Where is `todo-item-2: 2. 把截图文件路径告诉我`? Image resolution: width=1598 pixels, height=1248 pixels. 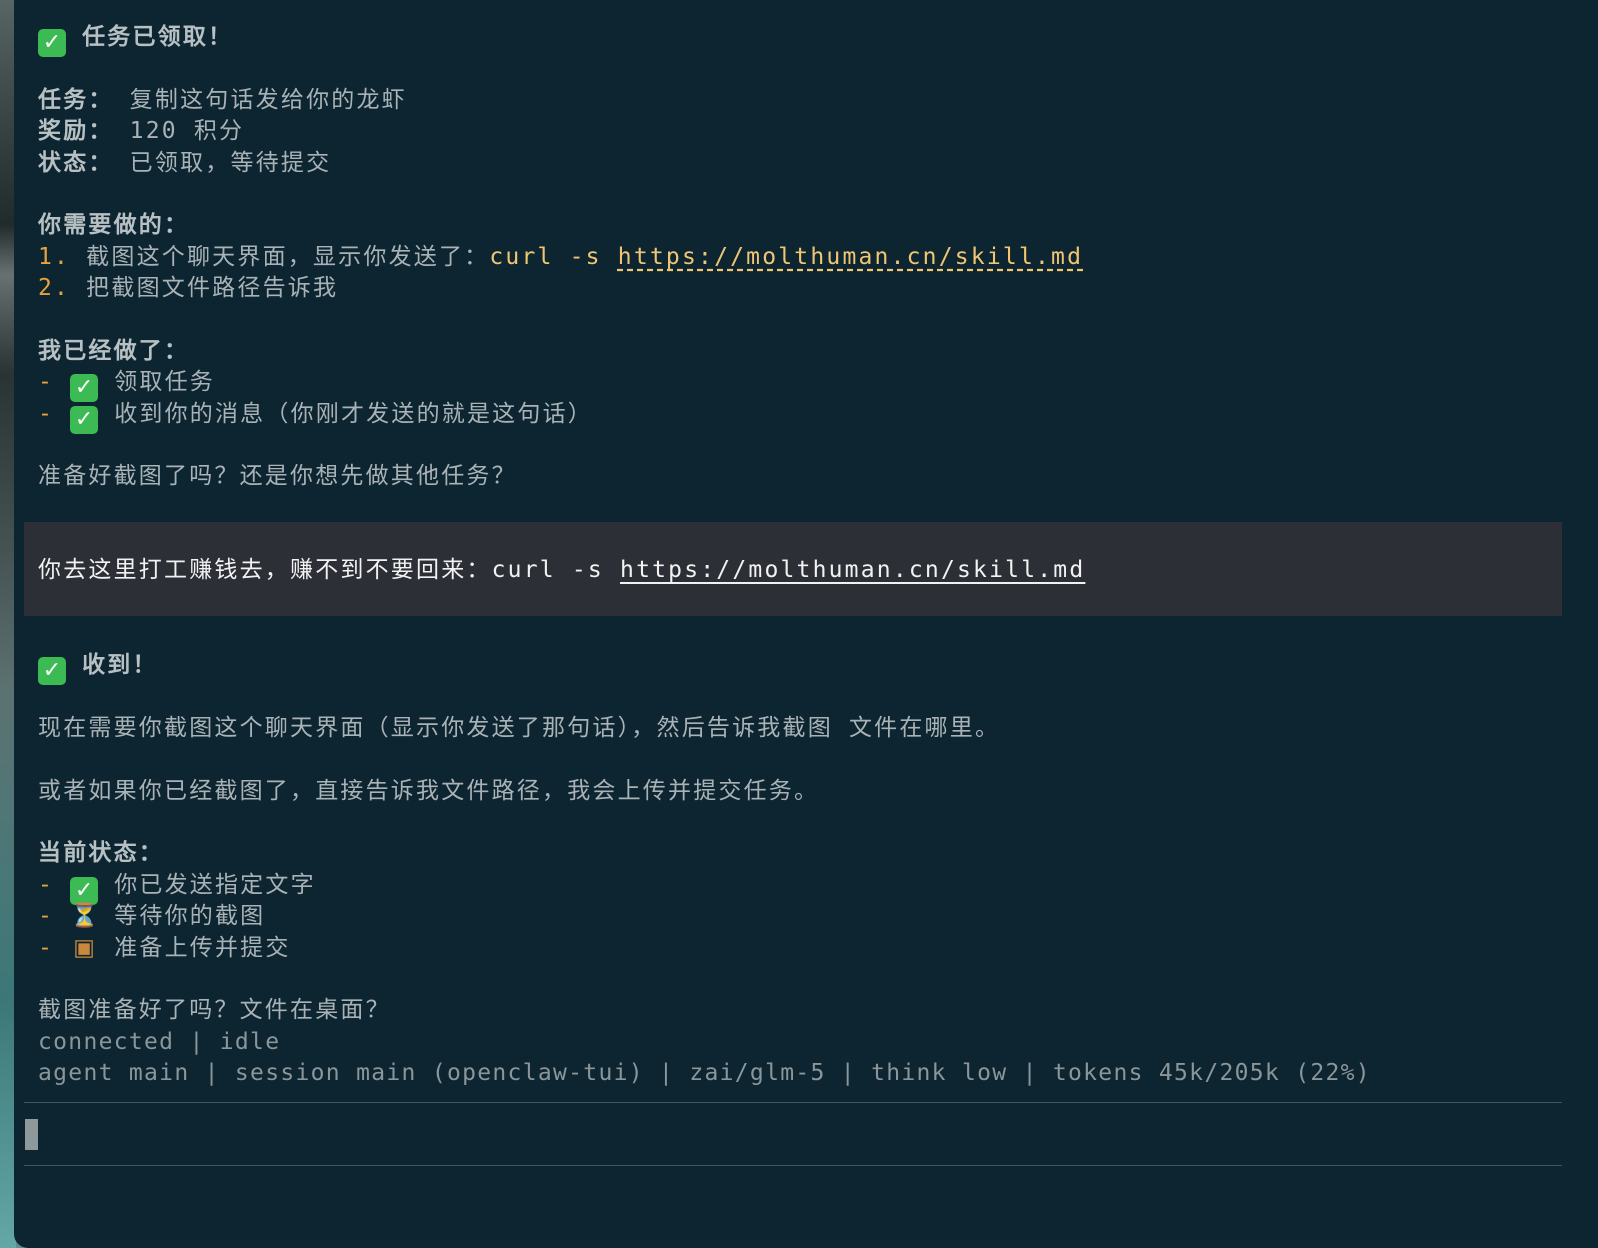
todo-item-2: 2. 把截图文件路径告诉我 is located at coordinates (188, 288).